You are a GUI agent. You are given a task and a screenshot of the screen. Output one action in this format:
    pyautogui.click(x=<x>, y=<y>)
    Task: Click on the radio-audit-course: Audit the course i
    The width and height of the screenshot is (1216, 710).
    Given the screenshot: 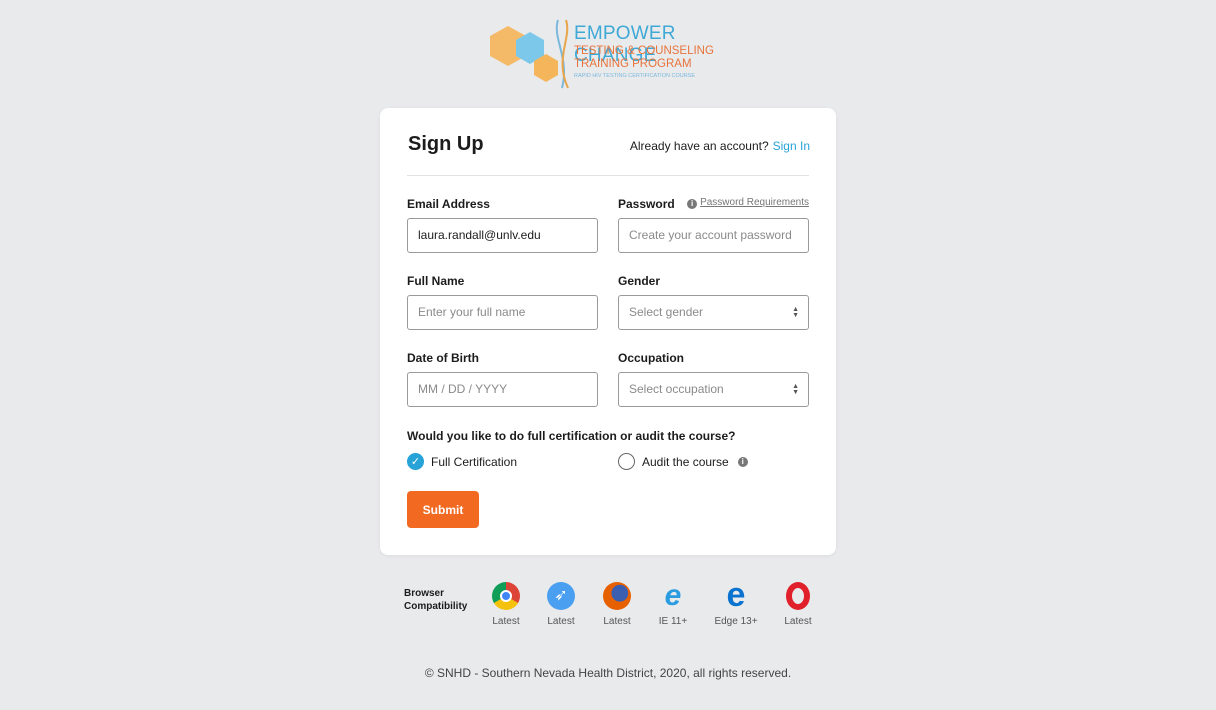 What is the action you would take?
    pyautogui.click(x=684, y=461)
    